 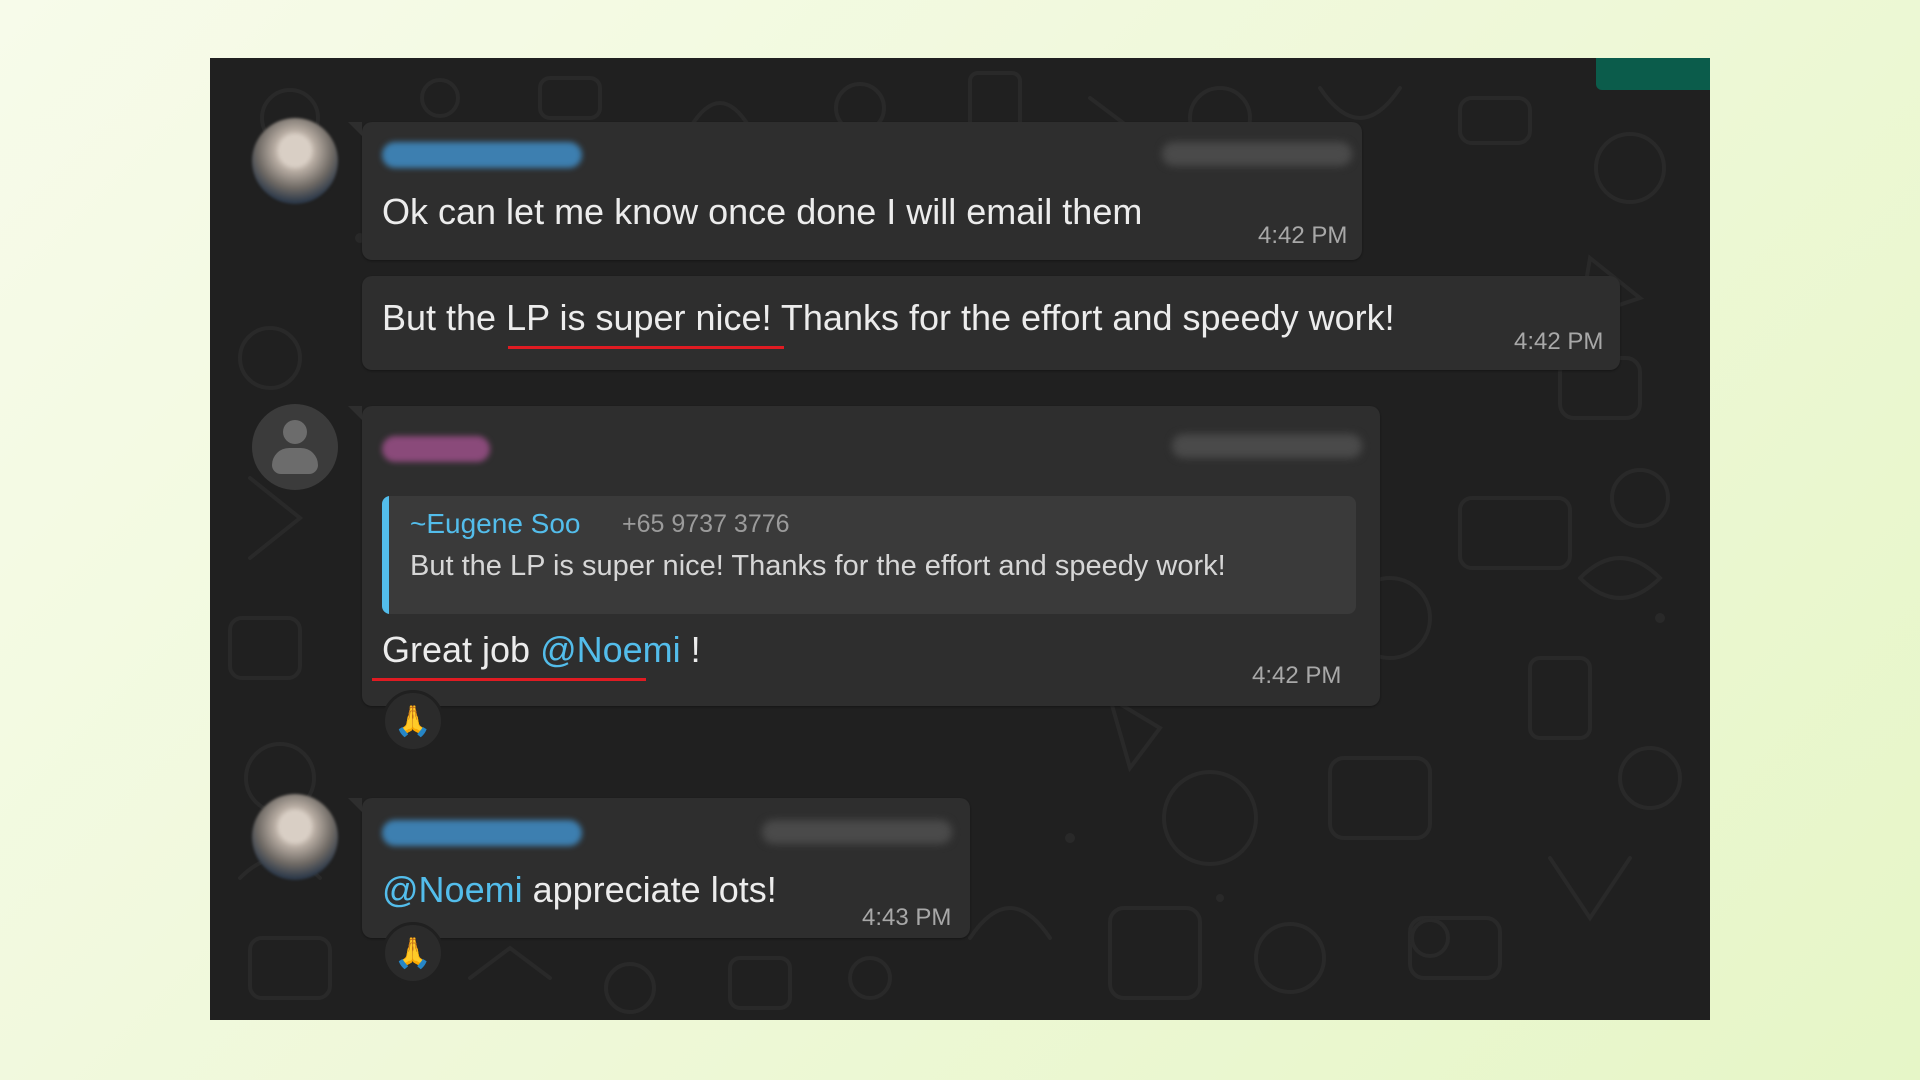 I want to click on default-person-avatar, so click(x=295, y=447).